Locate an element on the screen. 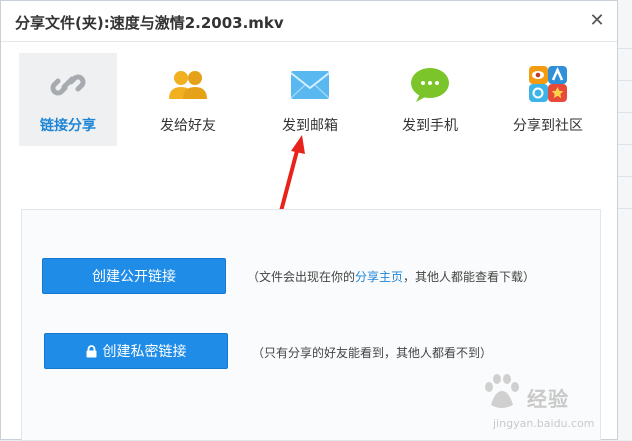 The width and height of the screenshot is (632, 441). message-icon is located at coordinates (430, 85).